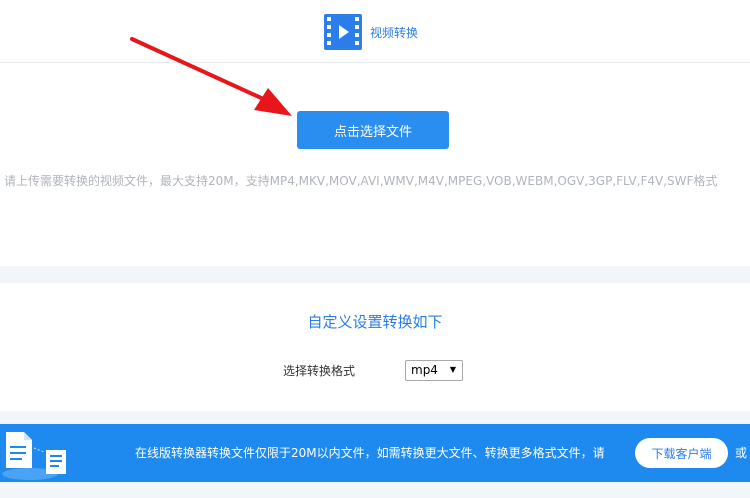  What do you see at coordinates (319, 371) in the screenshot?
I see `format-label: 选择转换格式` at bounding box center [319, 371].